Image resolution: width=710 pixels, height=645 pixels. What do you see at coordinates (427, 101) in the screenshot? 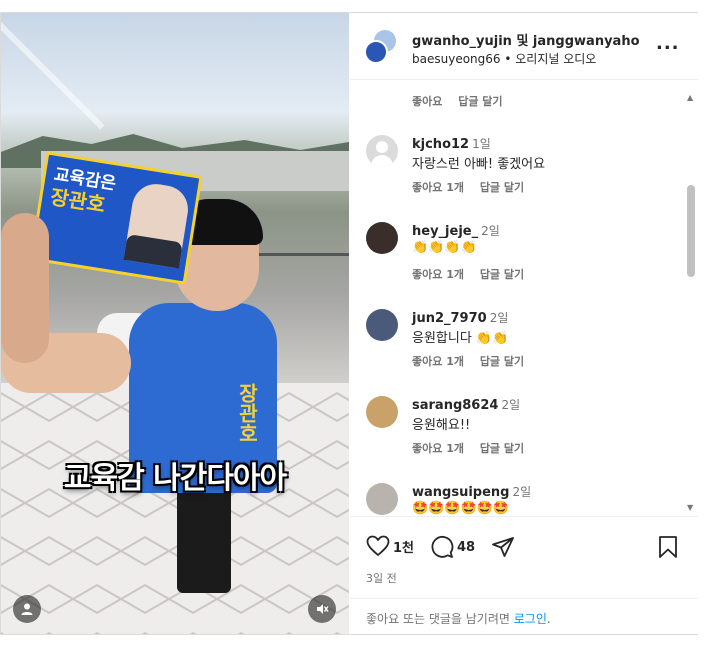
I see `like-link: 좋아요` at bounding box center [427, 101].